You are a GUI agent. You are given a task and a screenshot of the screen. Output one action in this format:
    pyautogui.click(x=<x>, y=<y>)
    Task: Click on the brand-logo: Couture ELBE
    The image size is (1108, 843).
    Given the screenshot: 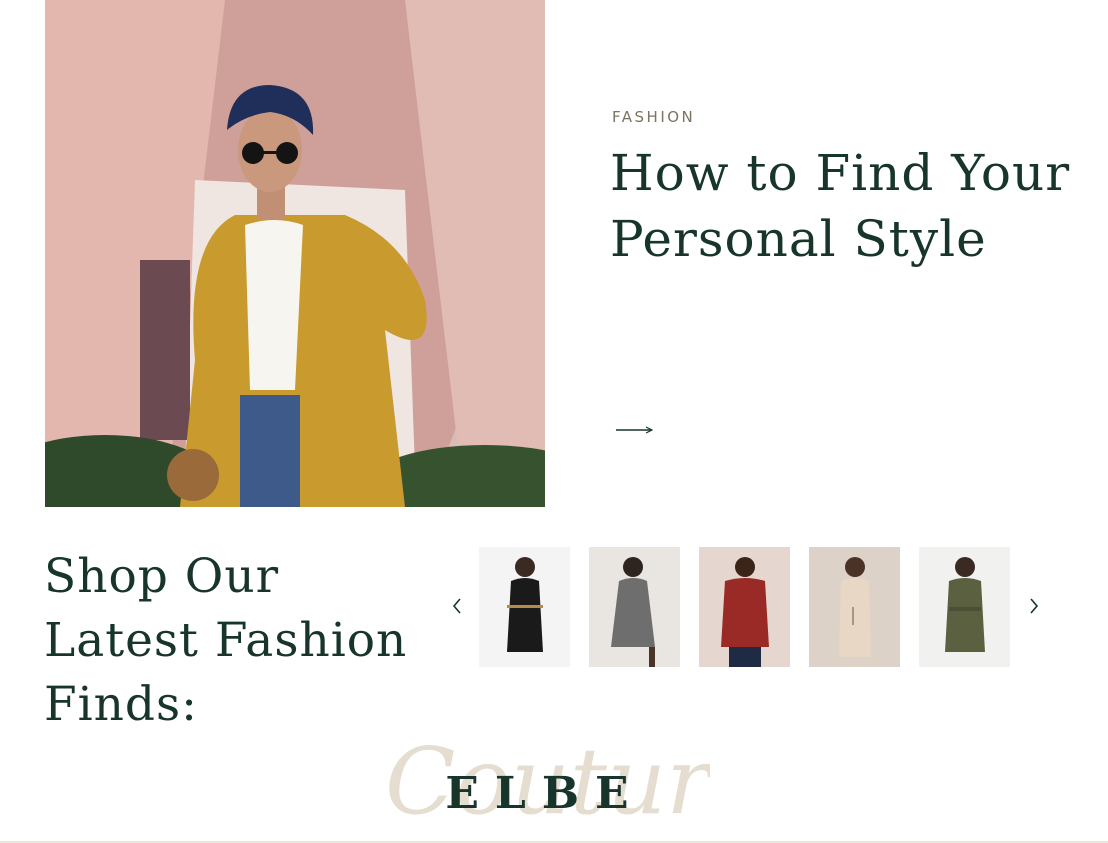 What is the action you would take?
    pyautogui.click(x=545, y=785)
    